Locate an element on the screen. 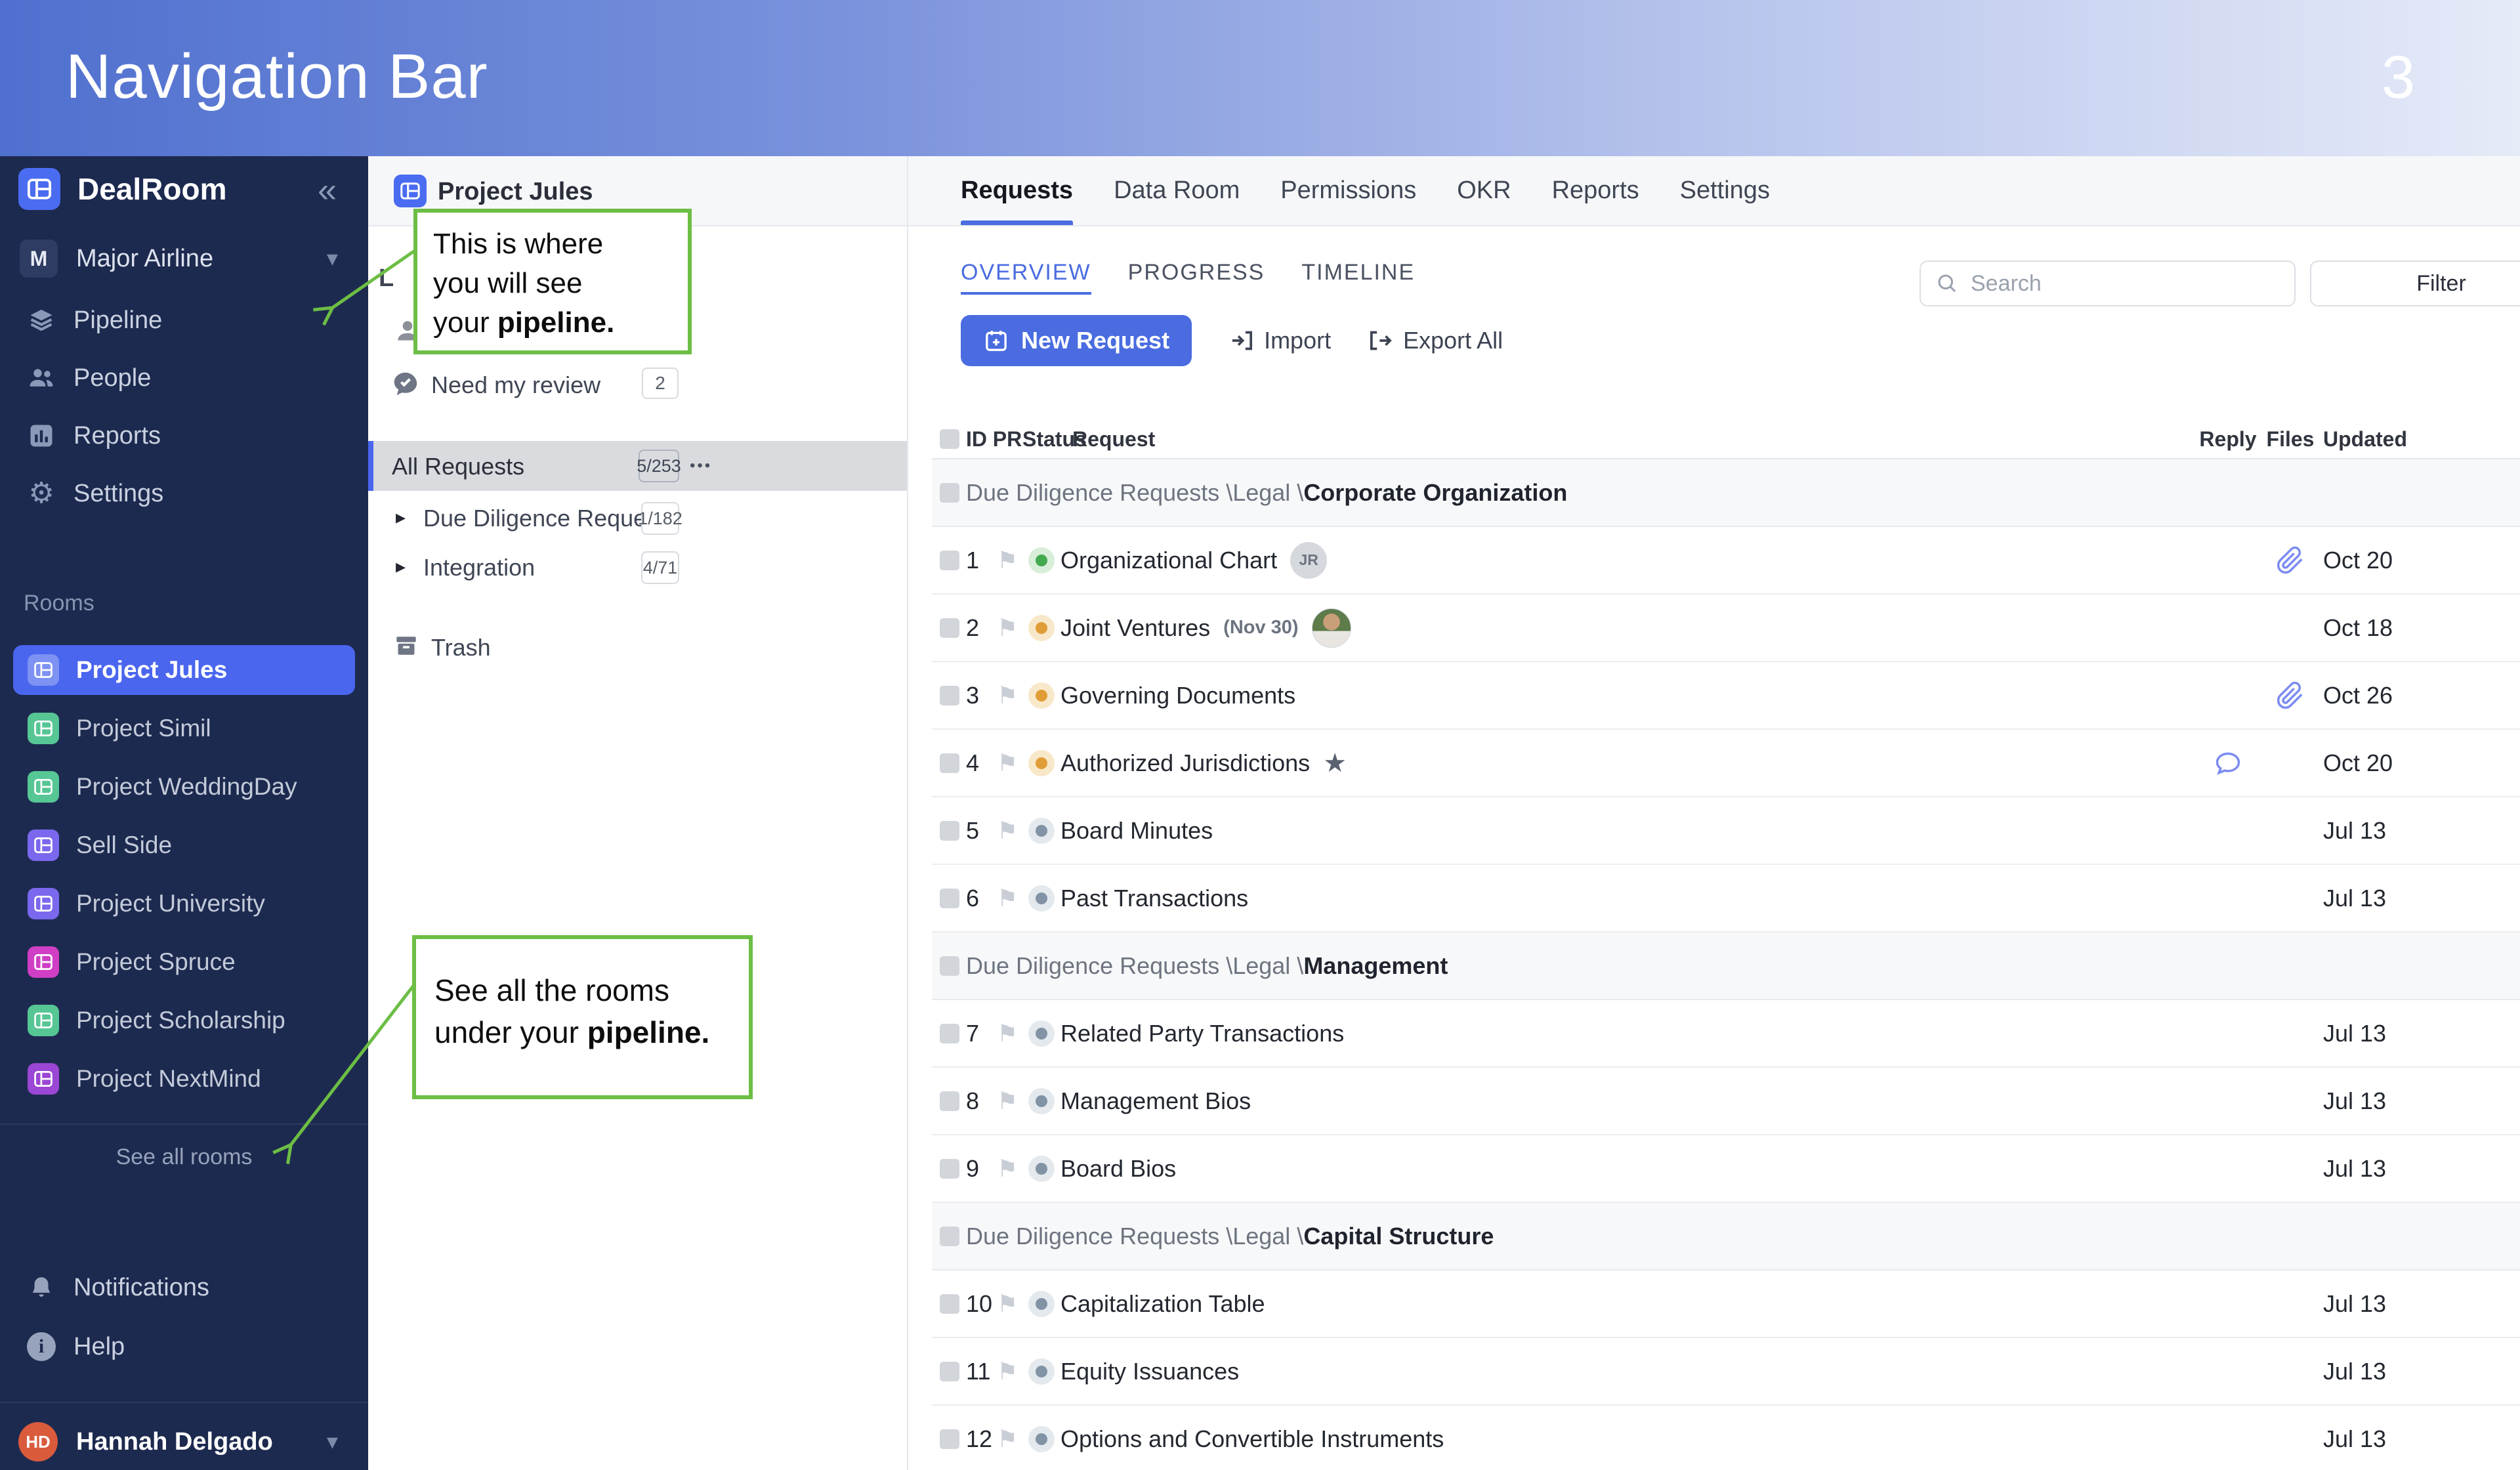 The width and height of the screenshot is (2520, 1470). sidebar-item-people: People is located at coordinates (184, 378).